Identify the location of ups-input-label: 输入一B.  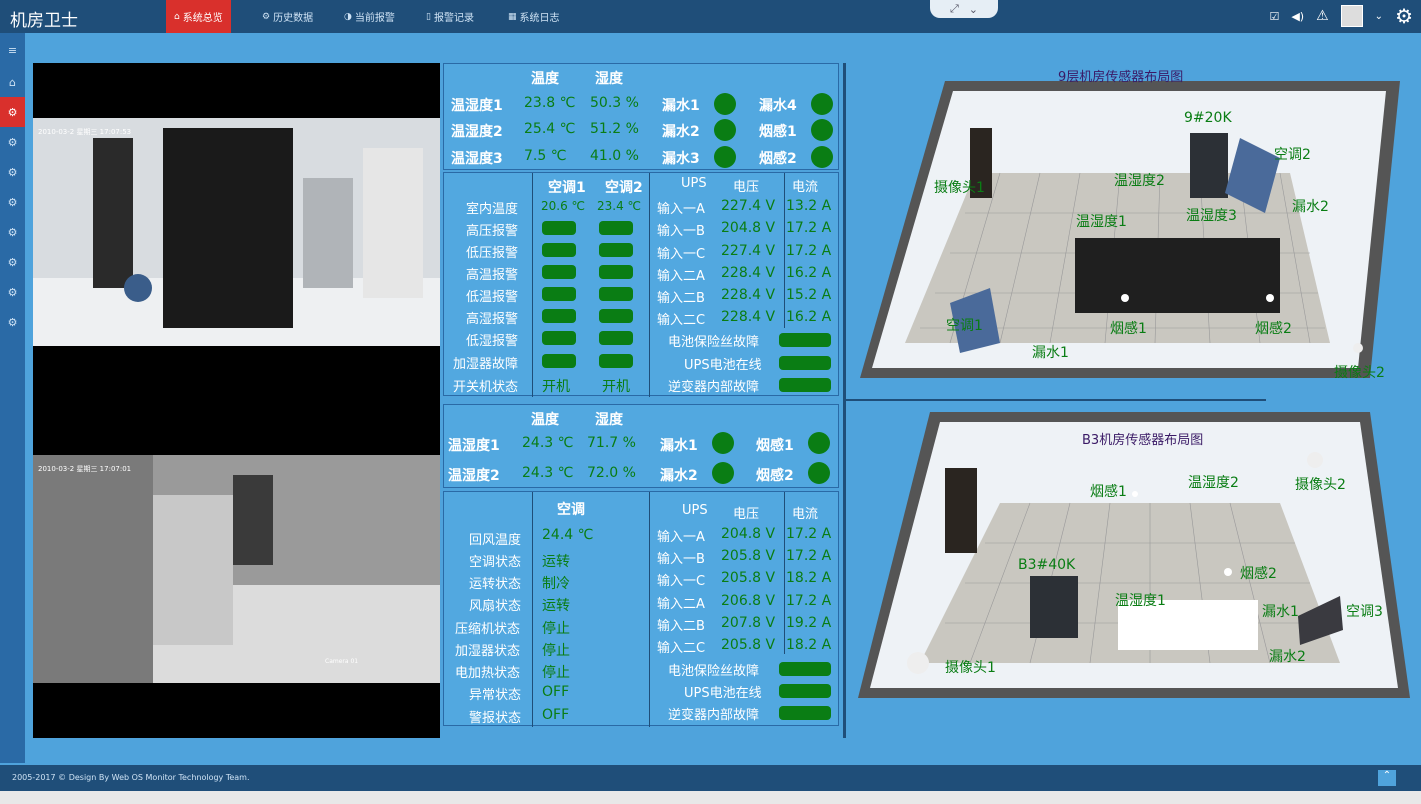
(681, 559).